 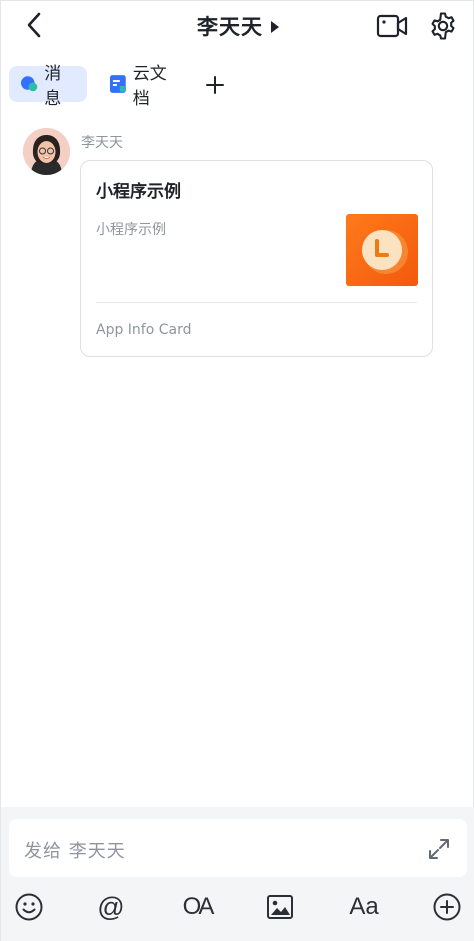 I want to click on font-format-button: Aa, so click(x=364, y=907).